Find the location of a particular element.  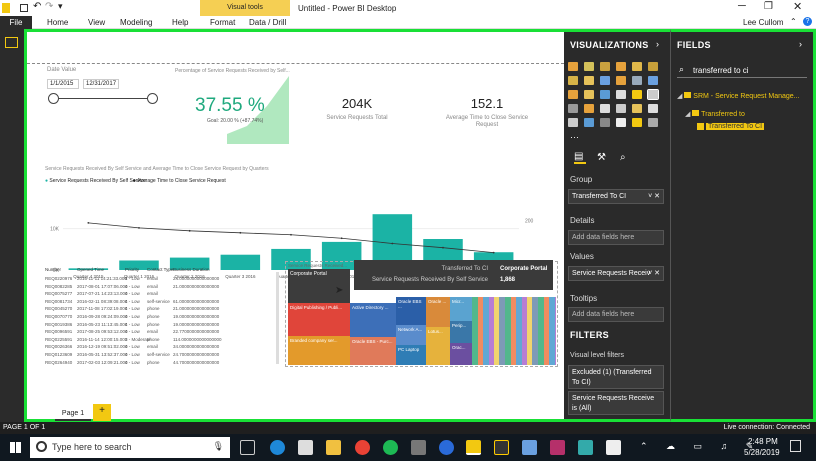

slicer-end-input: 12/31/2017 is located at coordinates (101, 84).